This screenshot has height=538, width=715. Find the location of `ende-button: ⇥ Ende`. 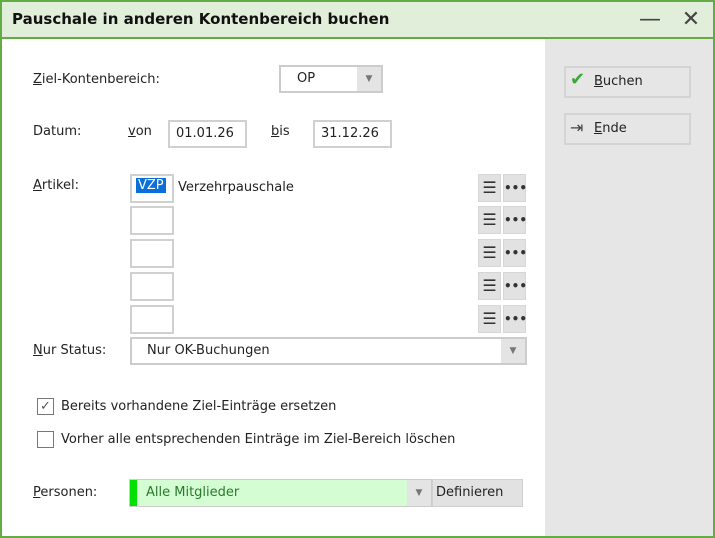

ende-button: ⇥ Ende is located at coordinates (627, 129).